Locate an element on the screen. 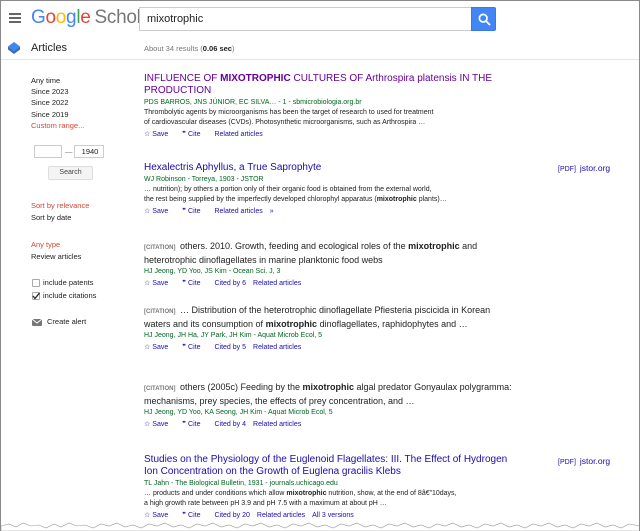 This screenshot has width=640, height=531. articles-icon is located at coordinates (14, 48).